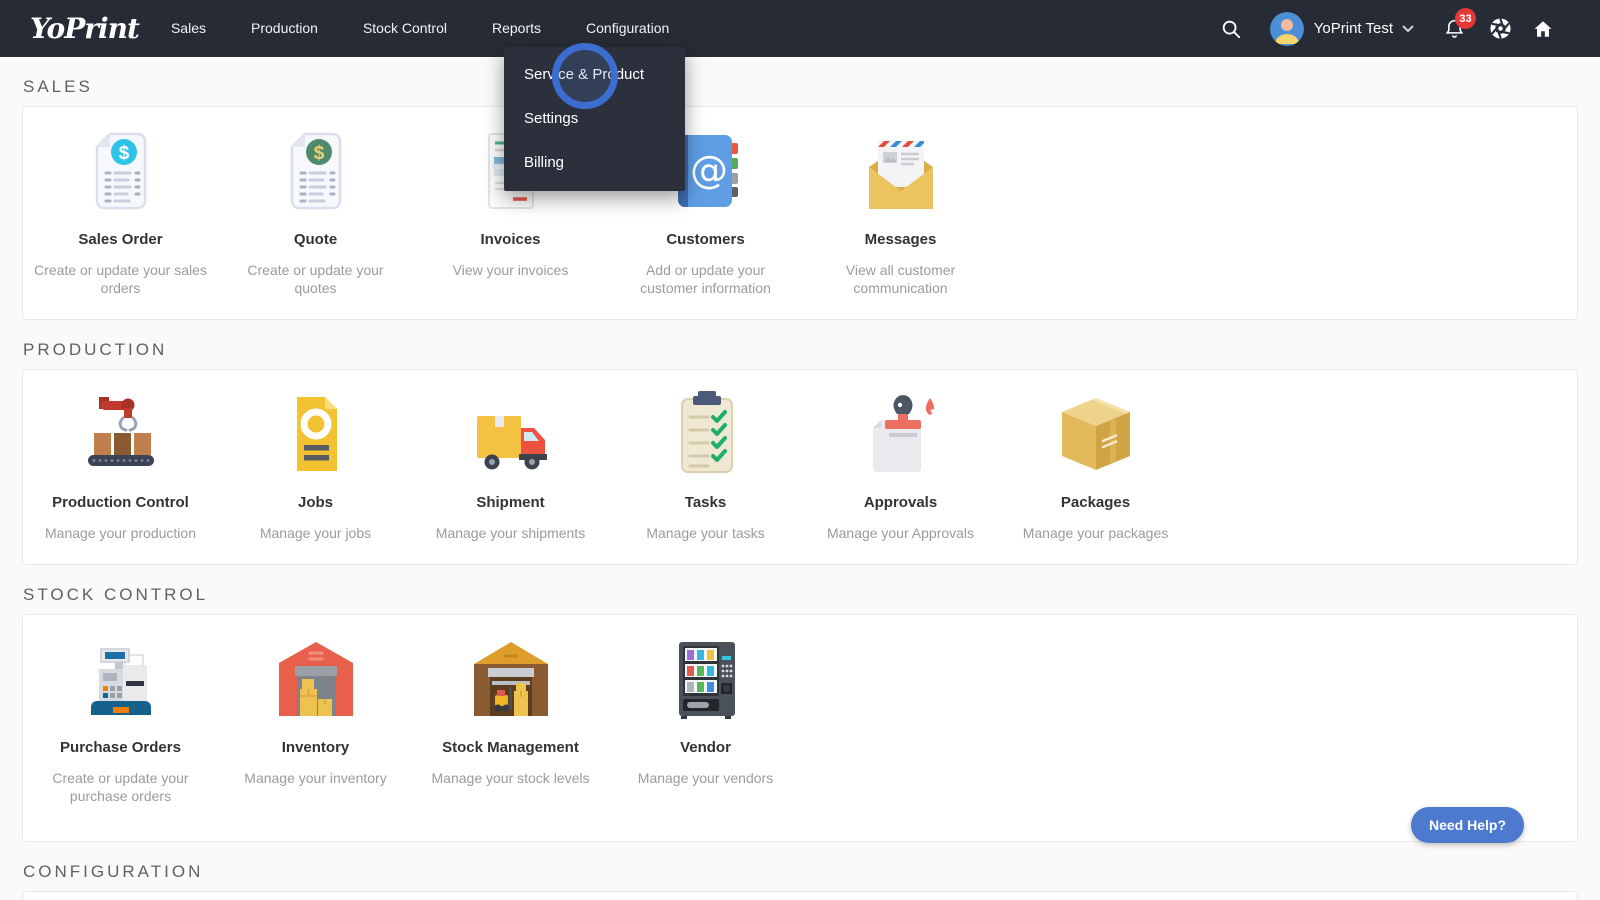 The height and width of the screenshot is (900, 1600). I want to click on tile-title: Invoices, so click(510, 239).